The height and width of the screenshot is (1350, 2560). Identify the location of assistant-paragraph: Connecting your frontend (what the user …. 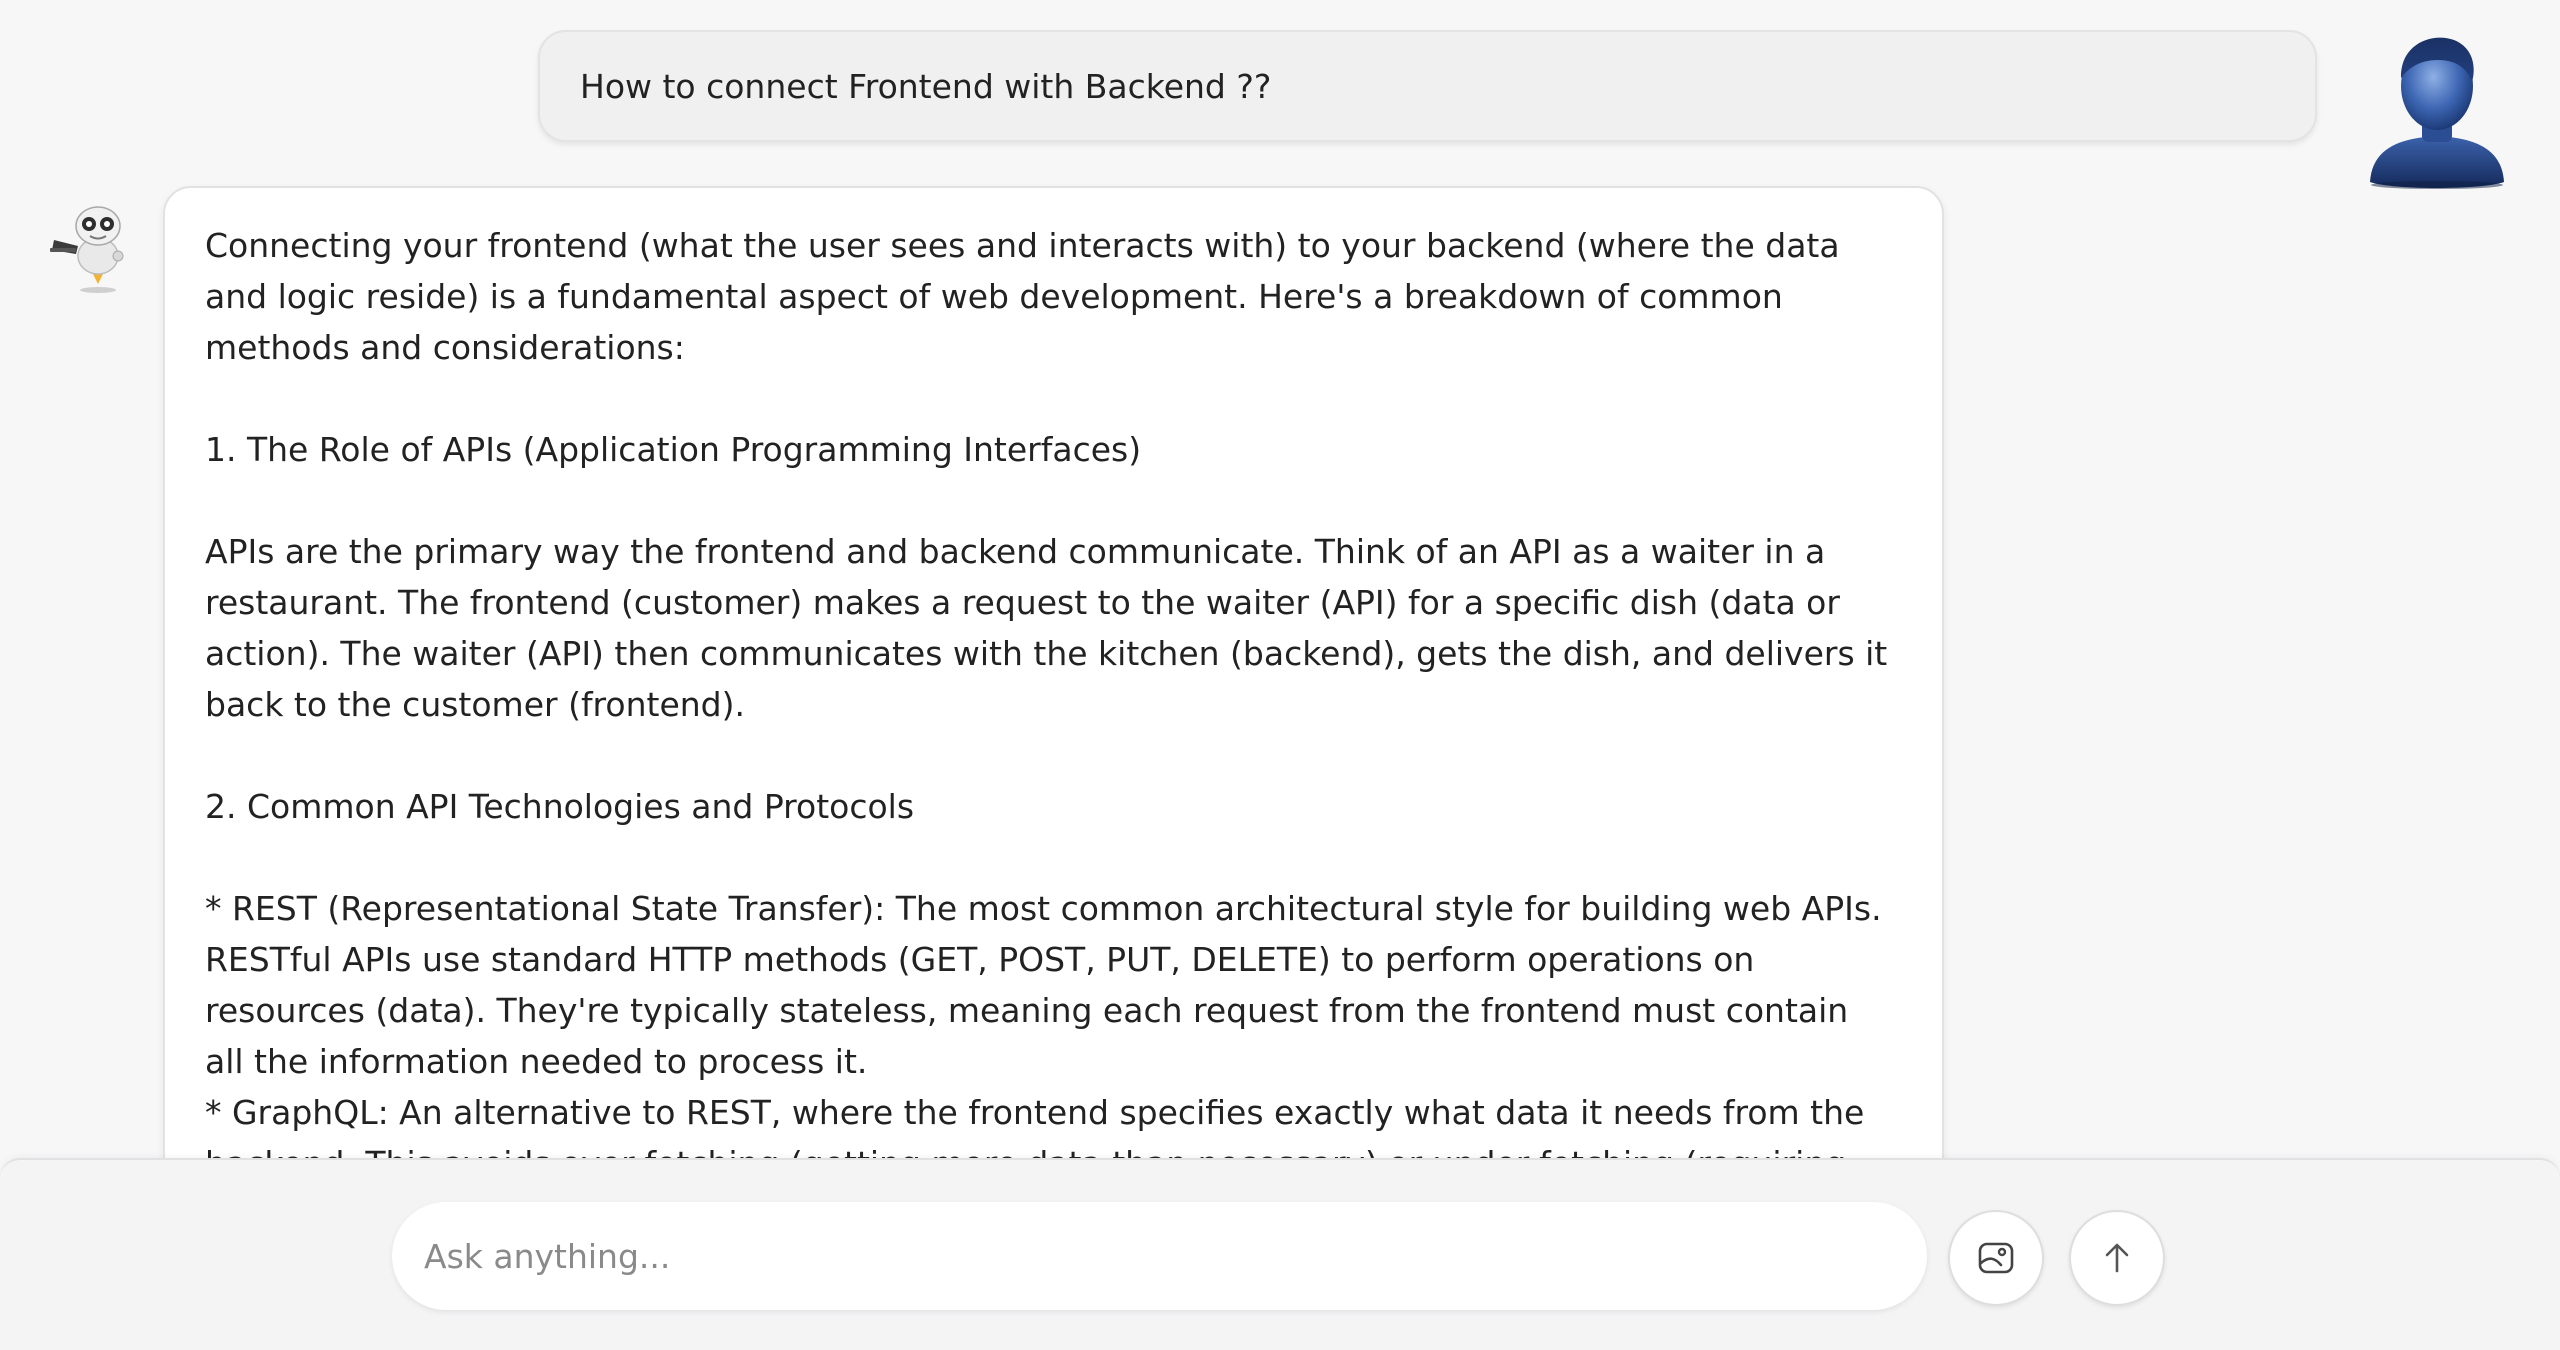
(1022, 296).